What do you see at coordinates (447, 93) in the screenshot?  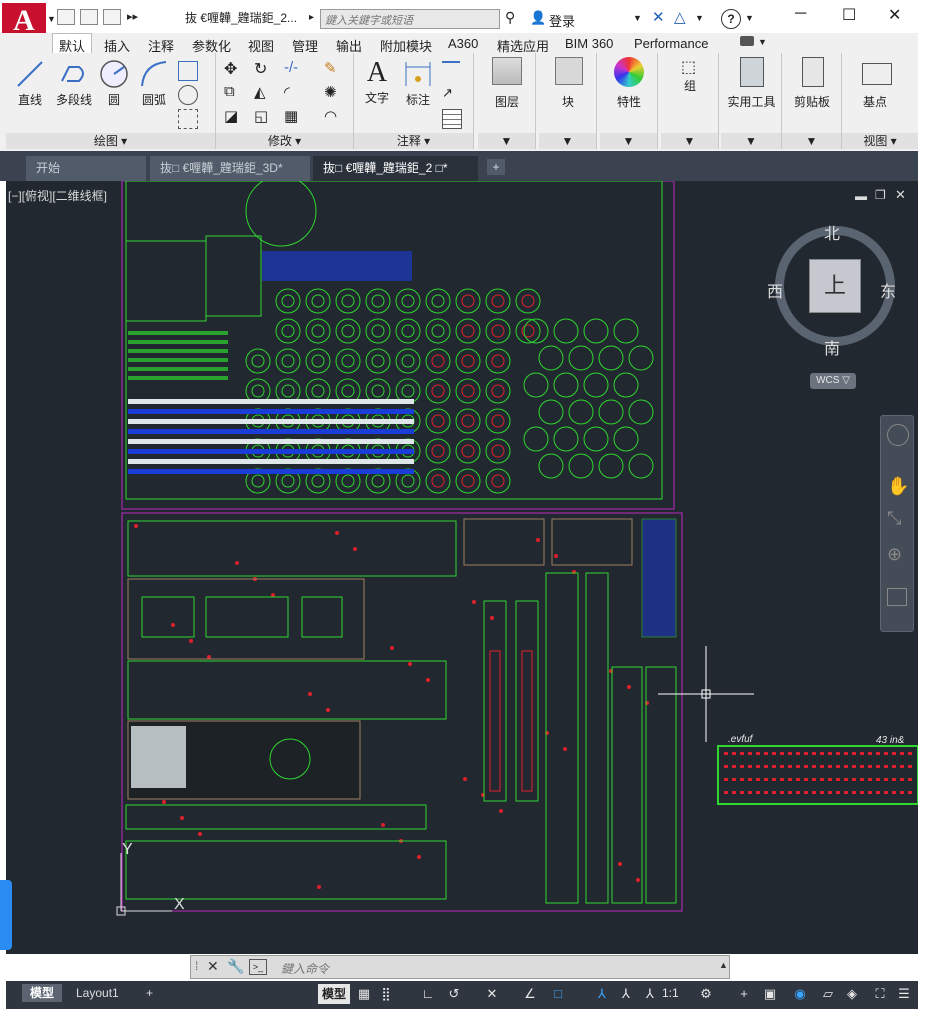 I see `leader-icon: ↗` at bounding box center [447, 93].